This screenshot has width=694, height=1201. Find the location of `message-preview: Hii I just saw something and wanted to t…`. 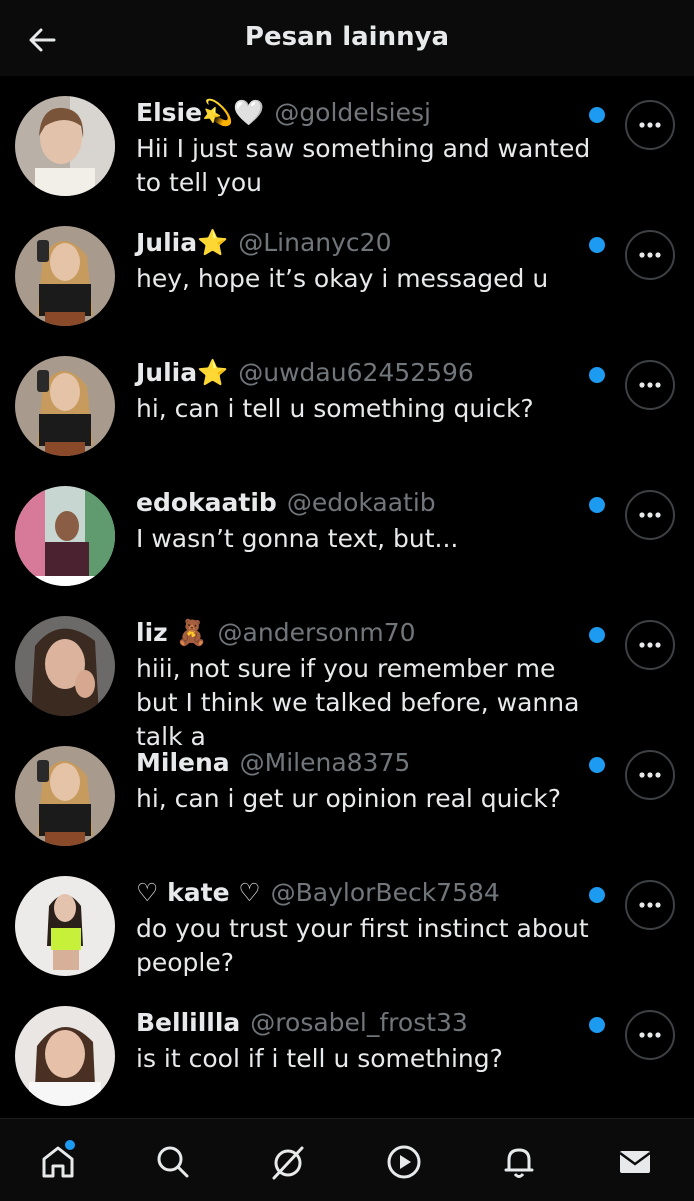

message-preview: Hii I just saw something and wanted to t… is located at coordinates (363, 165).